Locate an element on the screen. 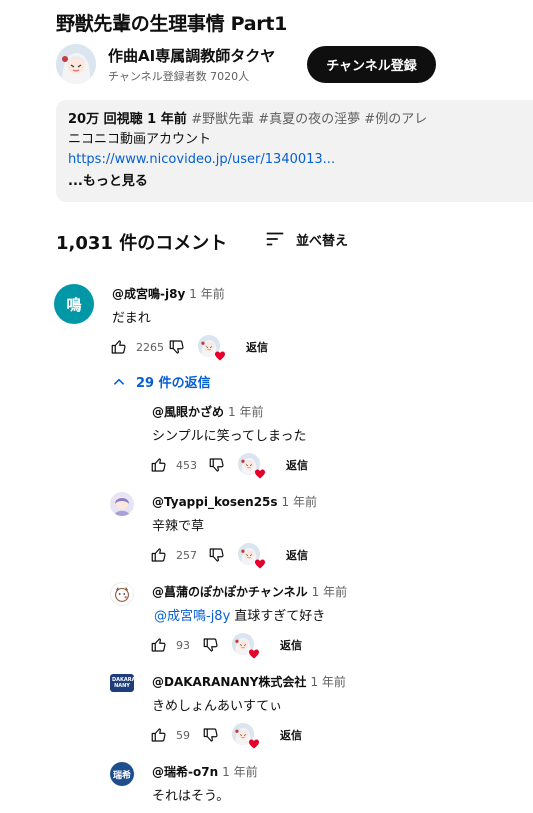 The image size is (533, 813). show-more-button: ...もっと見る is located at coordinates (300, 182).